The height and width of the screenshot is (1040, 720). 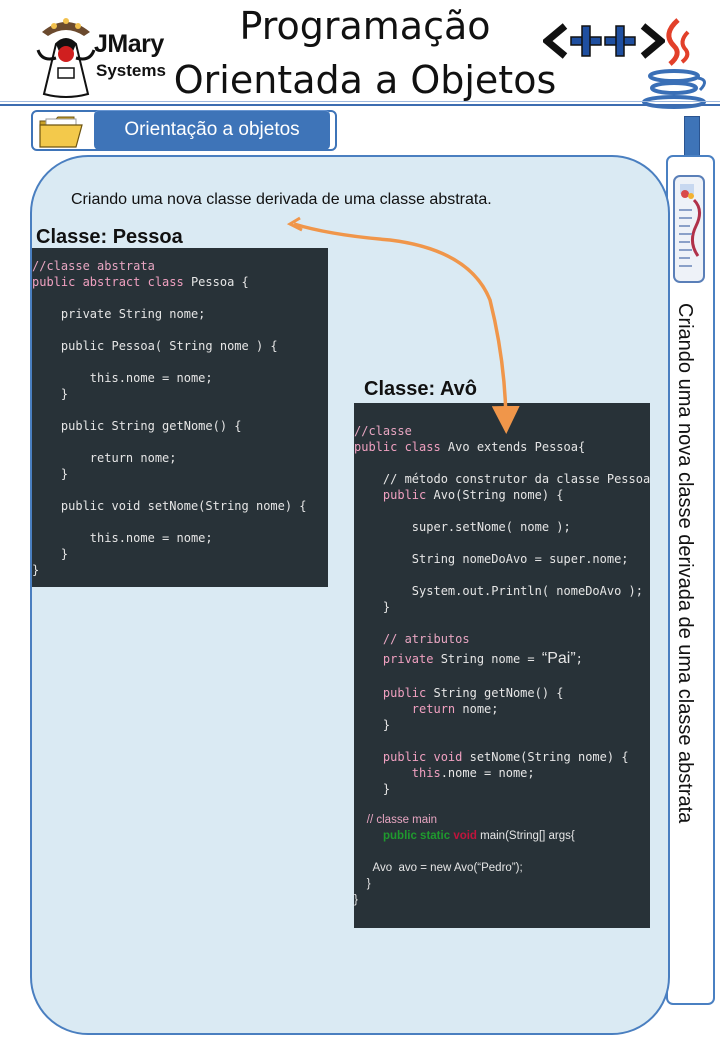 What do you see at coordinates (360, 101) in the screenshot?
I see `header-divider-thin` at bounding box center [360, 101].